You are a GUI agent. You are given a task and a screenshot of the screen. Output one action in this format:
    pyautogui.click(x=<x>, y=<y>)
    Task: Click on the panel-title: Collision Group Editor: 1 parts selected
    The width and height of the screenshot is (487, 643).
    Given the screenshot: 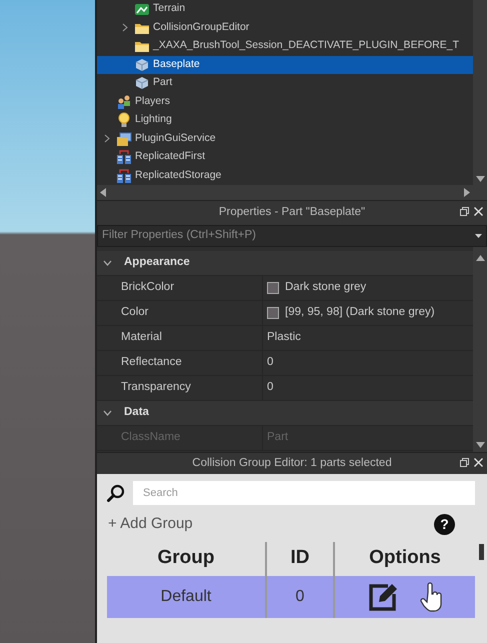 What is the action you would take?
    pyautogui.click(x=292, y=463)
    